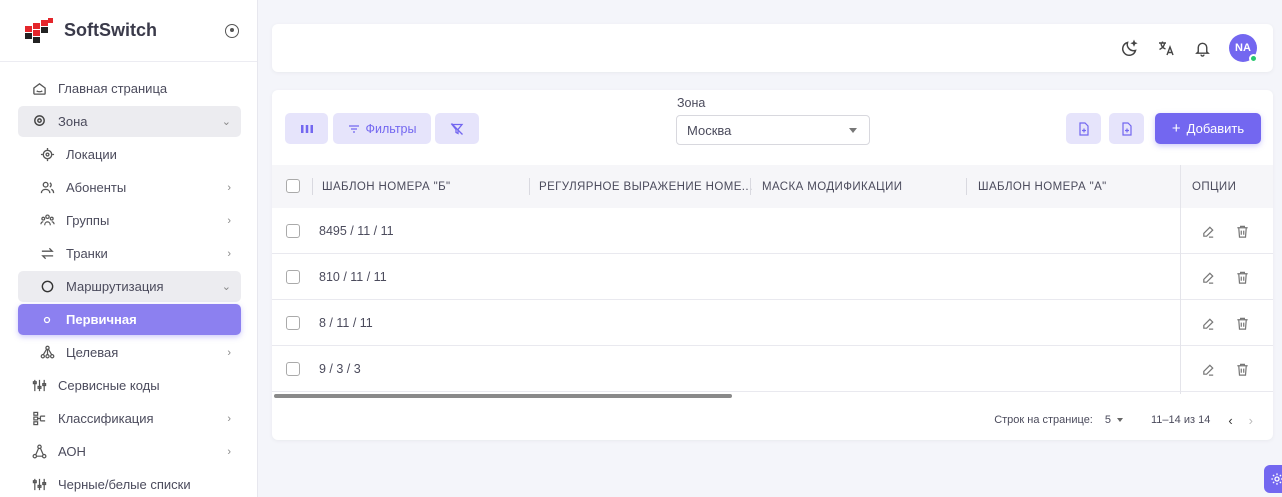 The width and height of the screenshot is (1282, 497). What do you see at coordinates (1130, 48) in the screenshot?
I see `theme-toggle-icon` at bounding box center [1130, 48].